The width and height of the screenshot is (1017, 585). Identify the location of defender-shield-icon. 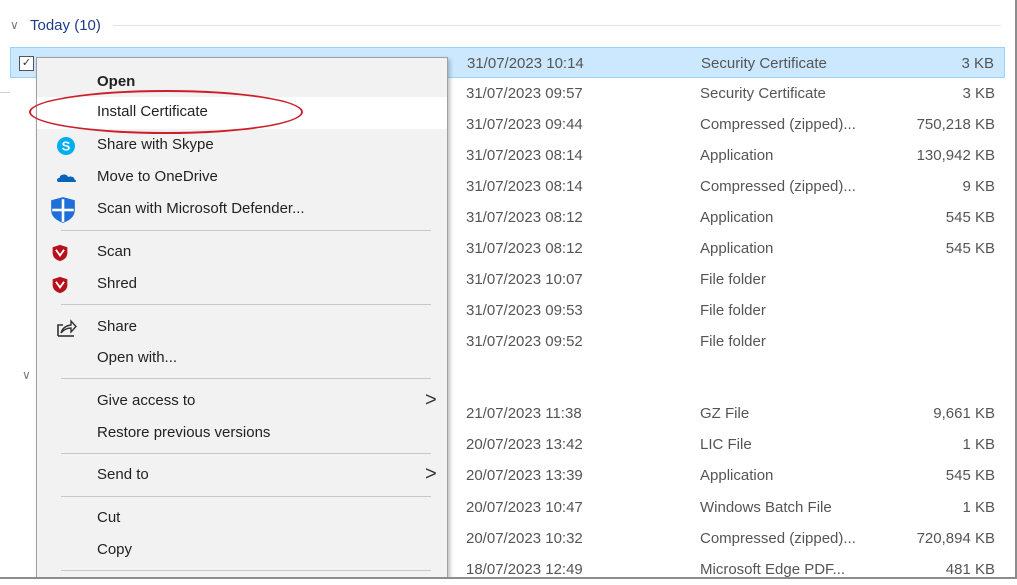
(63, 210).